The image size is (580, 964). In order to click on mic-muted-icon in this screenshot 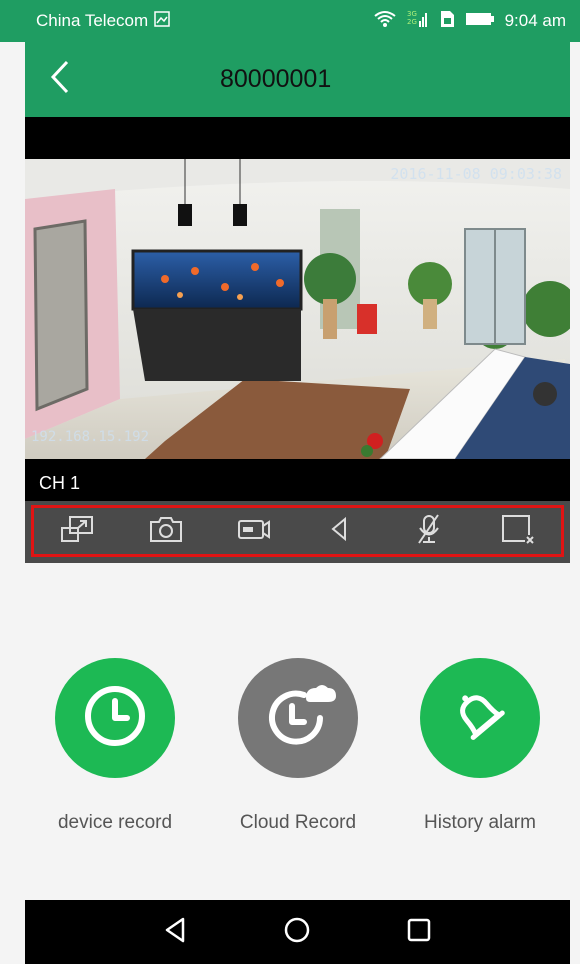, I will do `click(429, 531)`.